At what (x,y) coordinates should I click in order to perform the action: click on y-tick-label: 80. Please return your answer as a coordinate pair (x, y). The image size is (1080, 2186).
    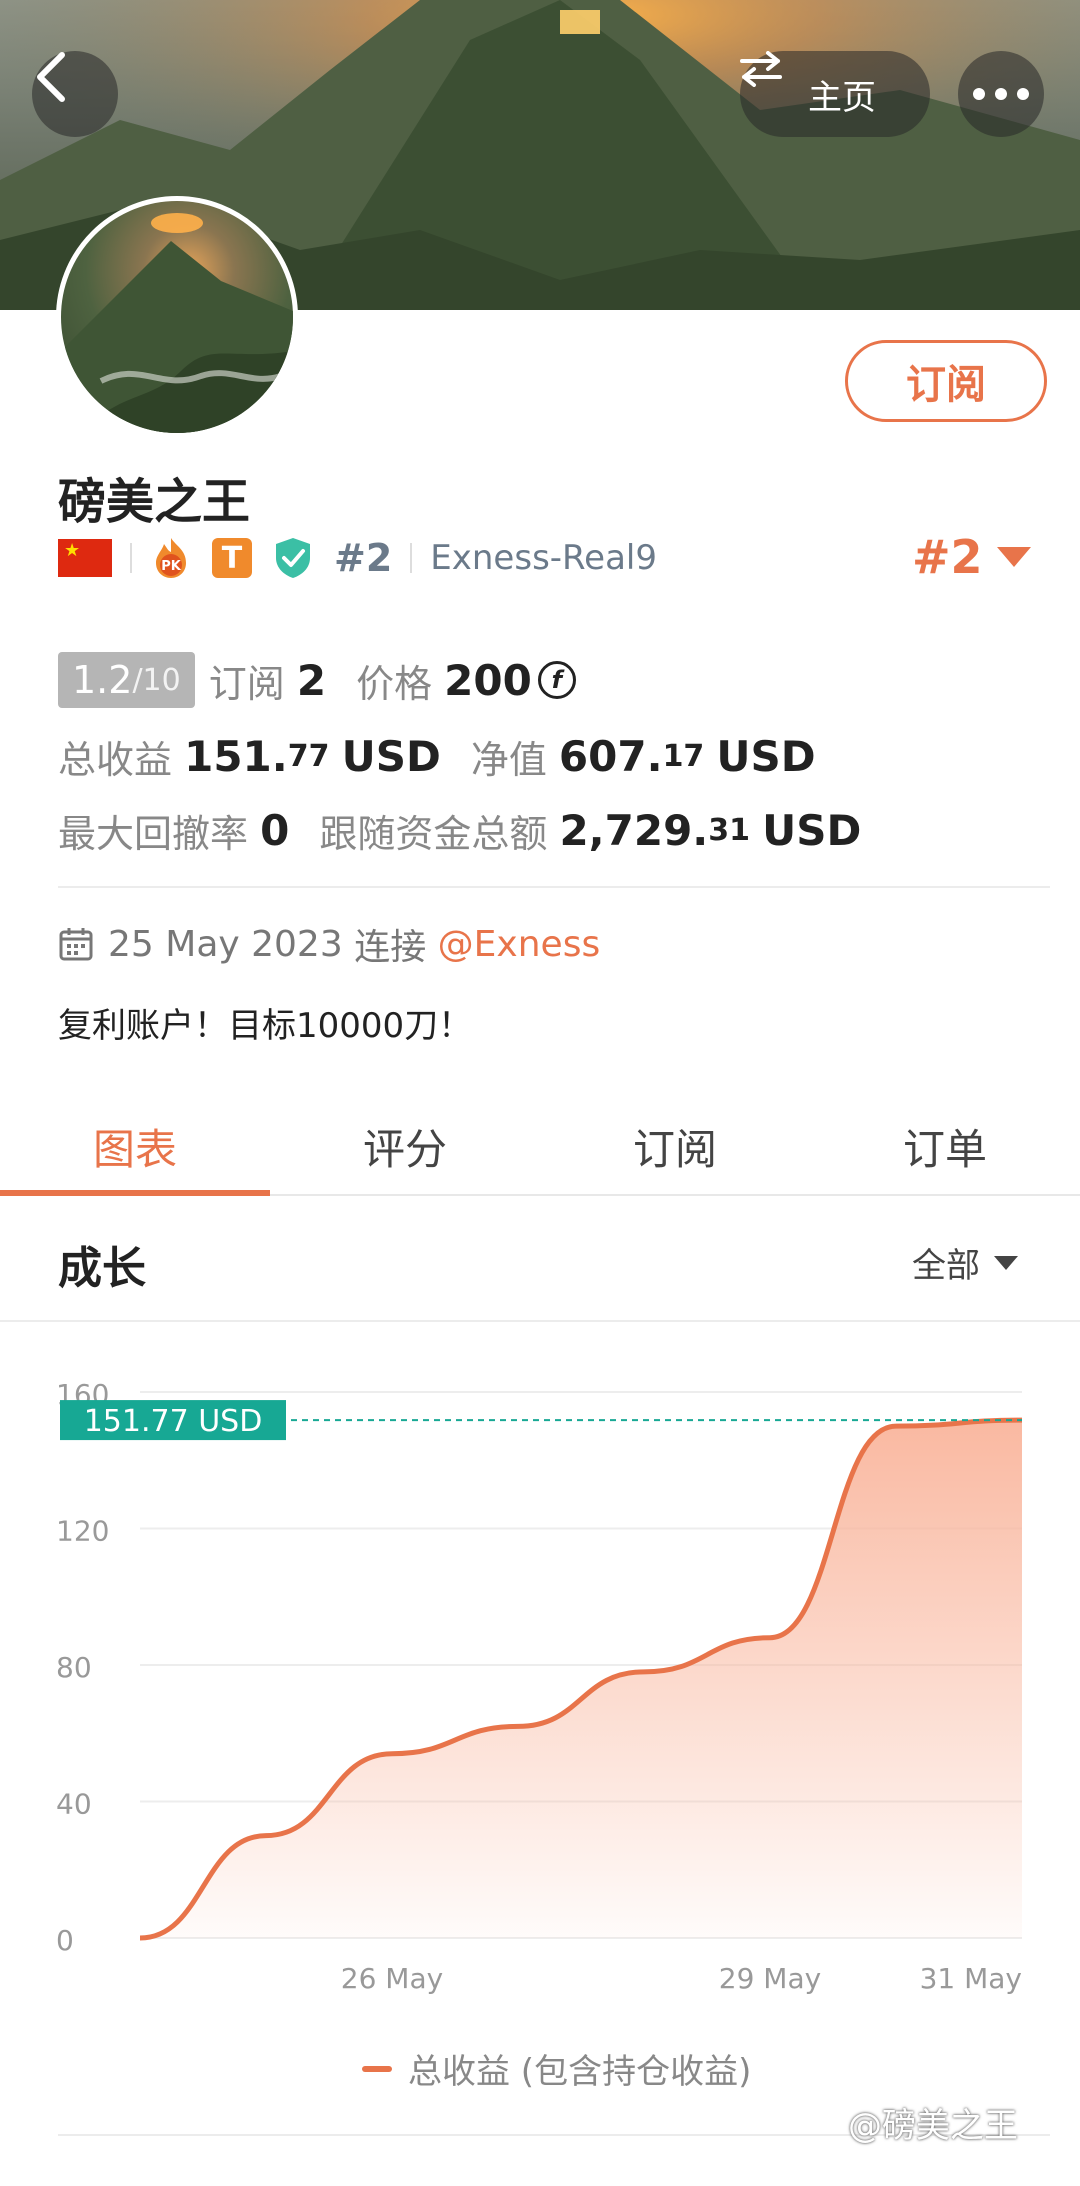
    Looking at the image, I should click on (74, 1667).